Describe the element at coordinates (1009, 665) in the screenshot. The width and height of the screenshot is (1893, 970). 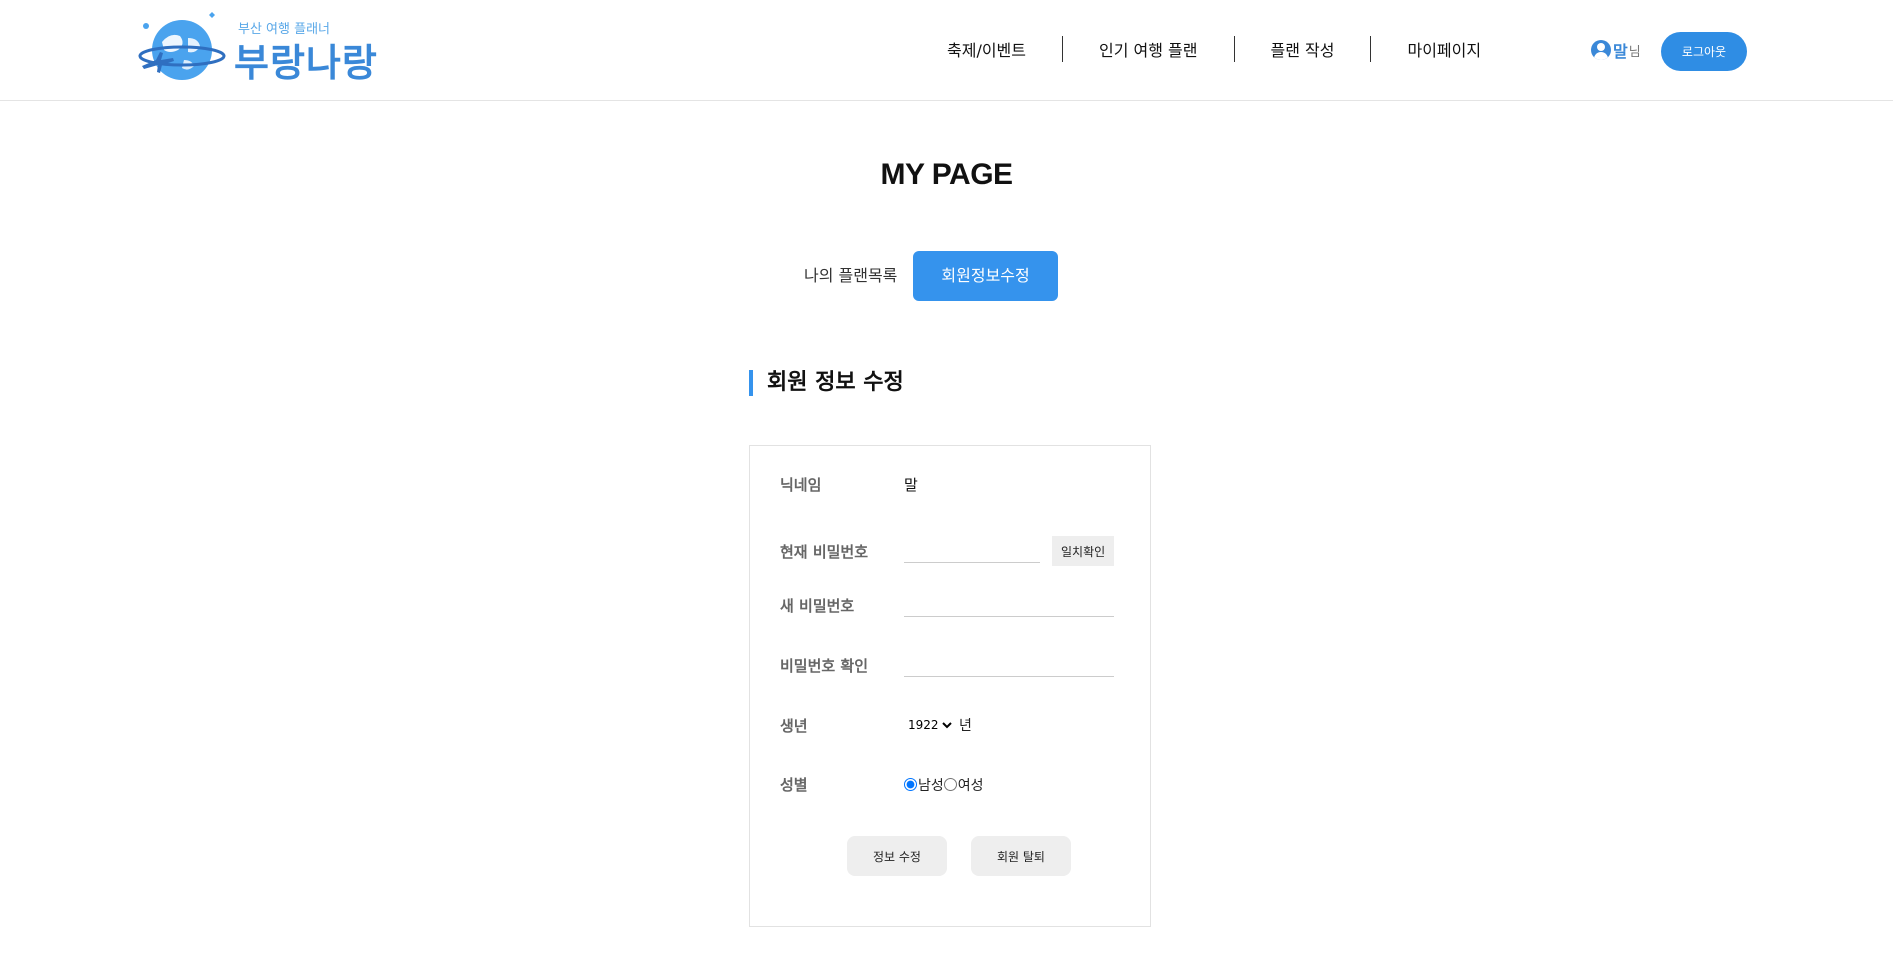
I see `confirm-password-input` at that location.